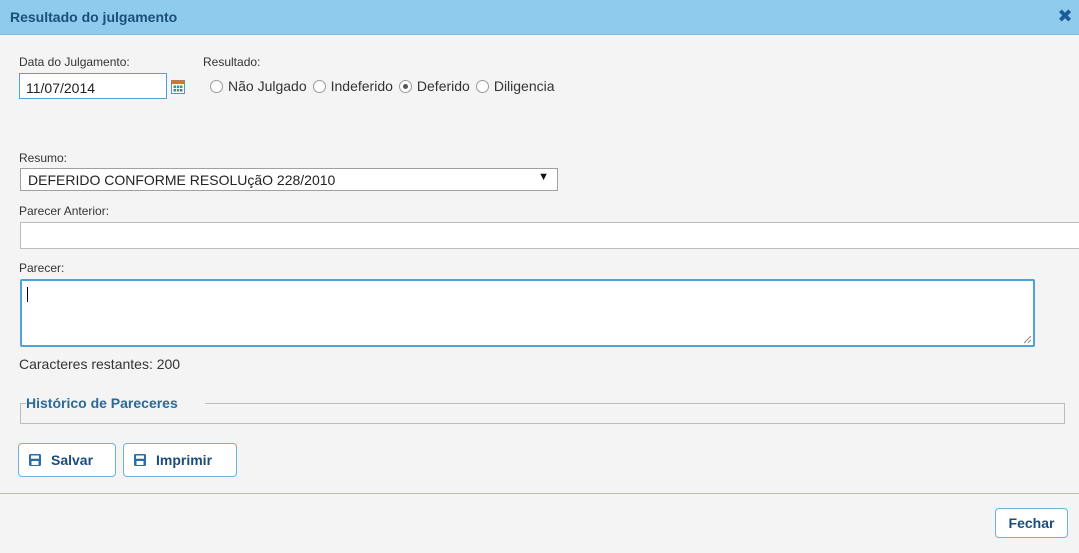 The height and width of the screenshot is (553, 1079). I want to click on print-button: Imprimir, so click(180, 460).